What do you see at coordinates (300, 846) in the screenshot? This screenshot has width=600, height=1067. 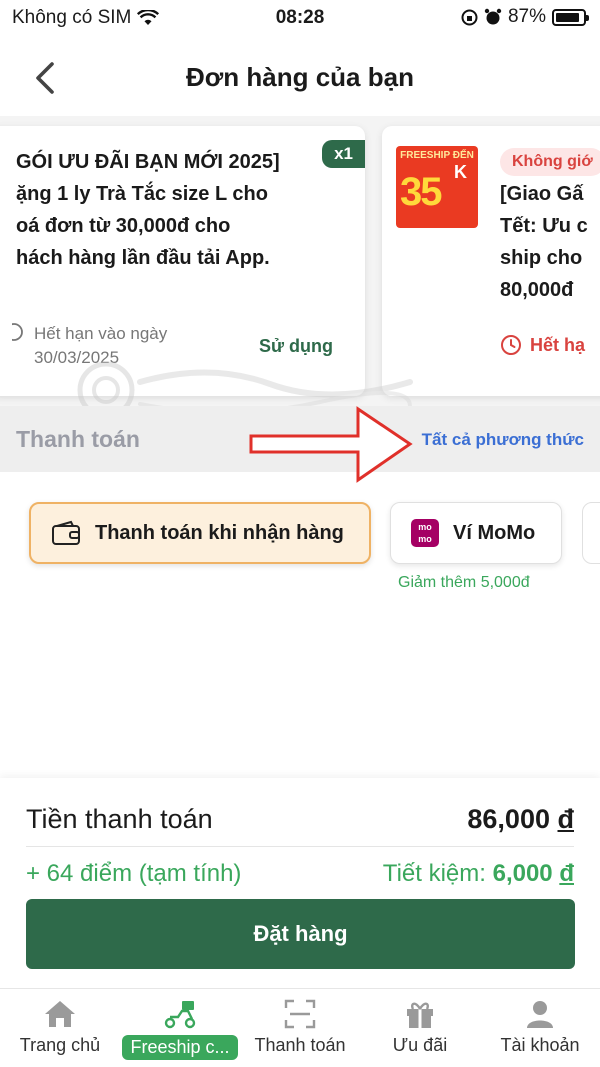 I see `divider` at bounding box center [300, 846].